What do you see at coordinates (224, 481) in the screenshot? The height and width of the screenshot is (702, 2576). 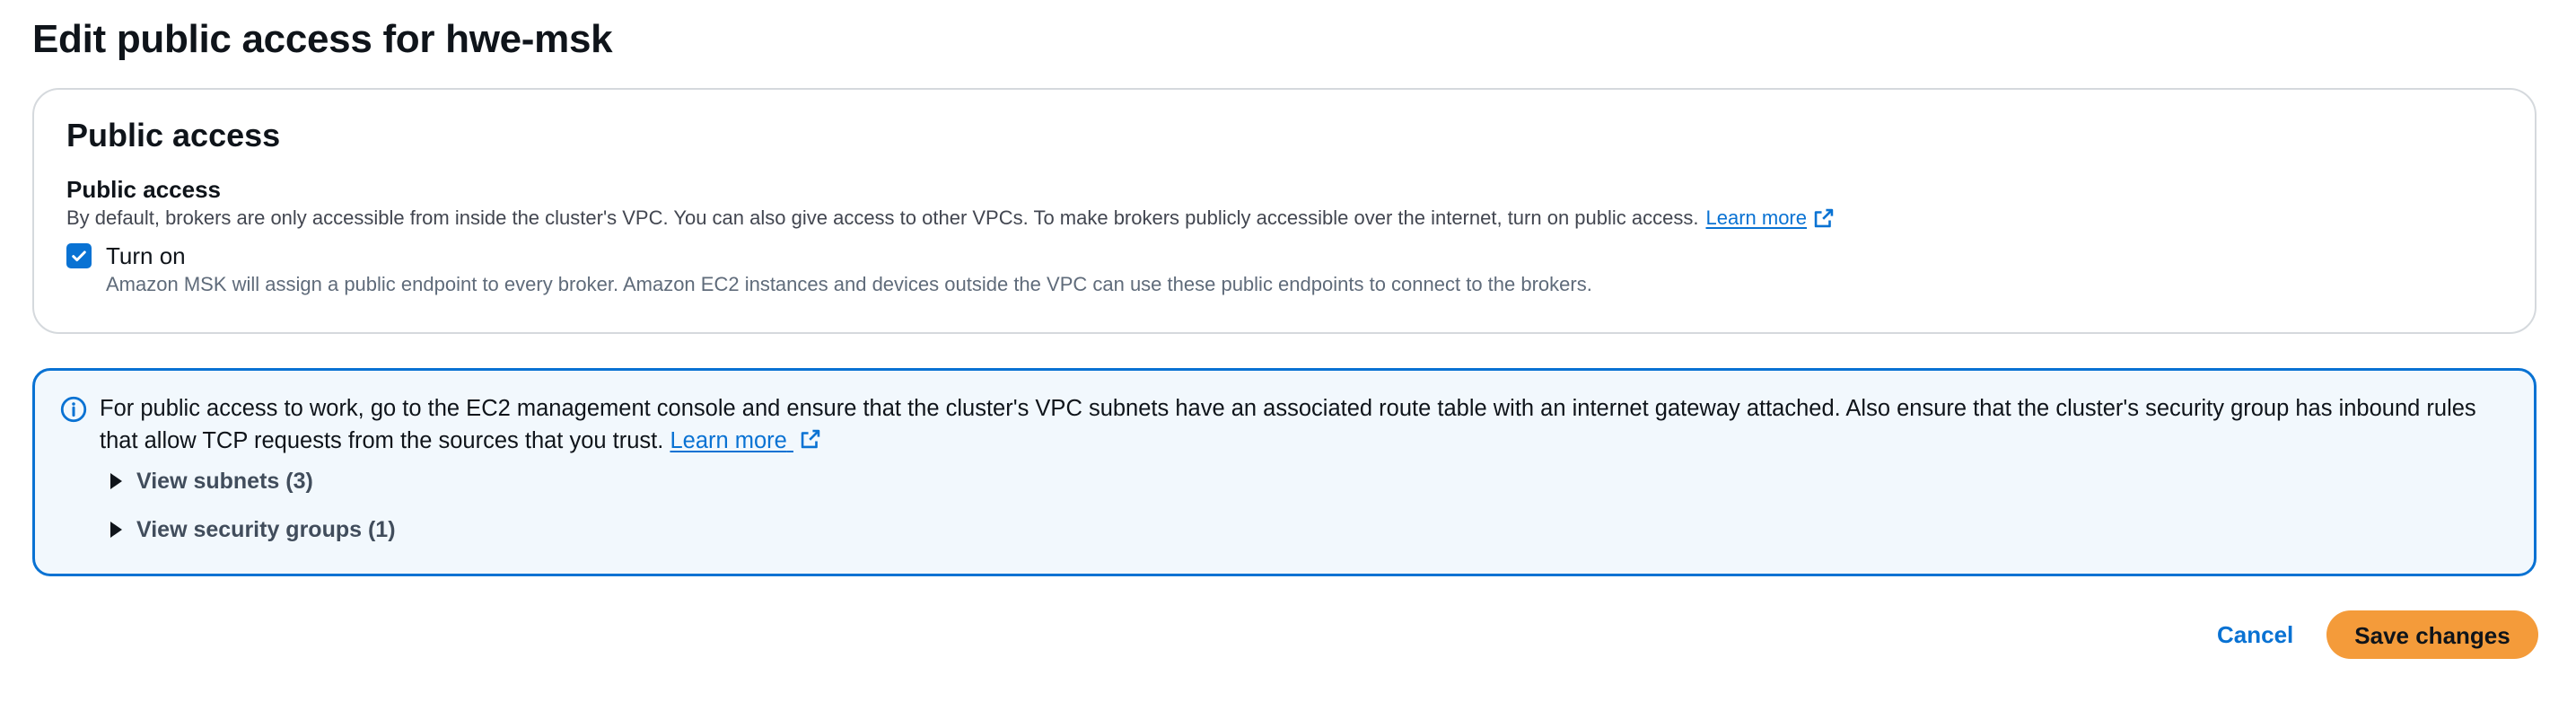 I see `view-subnets-label: View subnets (3)` at bounding box center [224, 481].